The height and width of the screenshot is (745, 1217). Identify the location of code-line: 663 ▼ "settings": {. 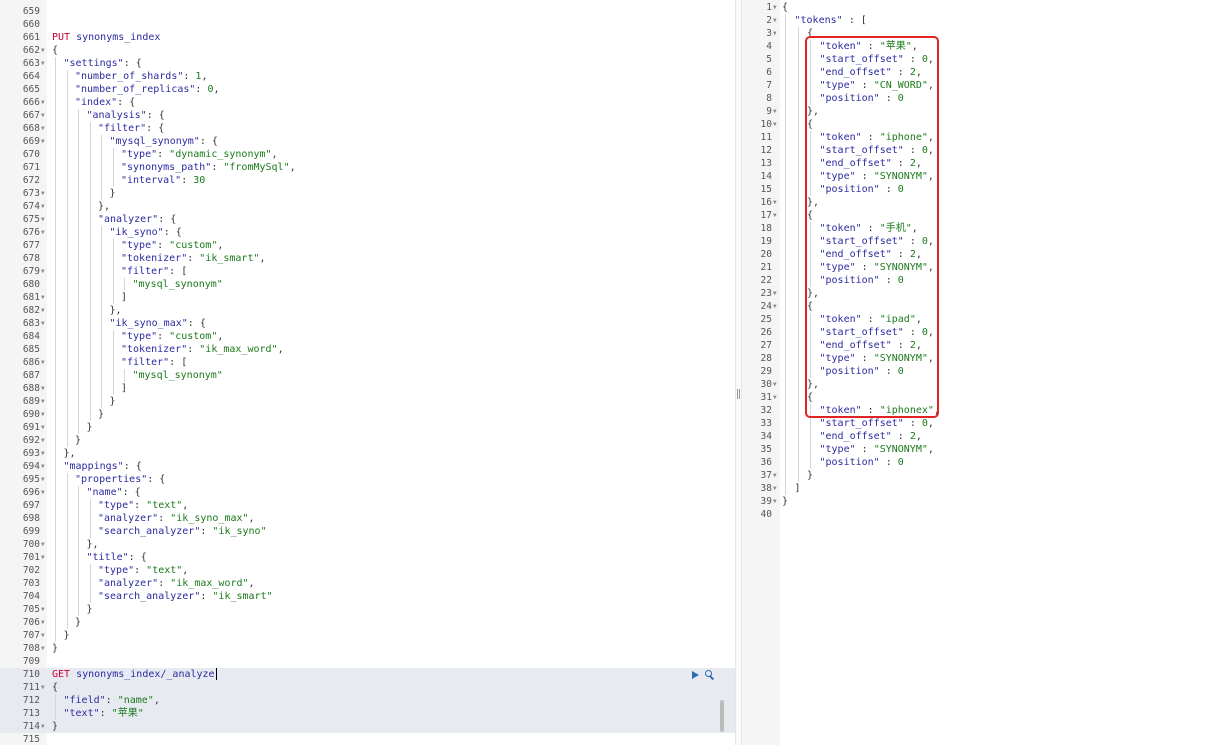
(367, 63).